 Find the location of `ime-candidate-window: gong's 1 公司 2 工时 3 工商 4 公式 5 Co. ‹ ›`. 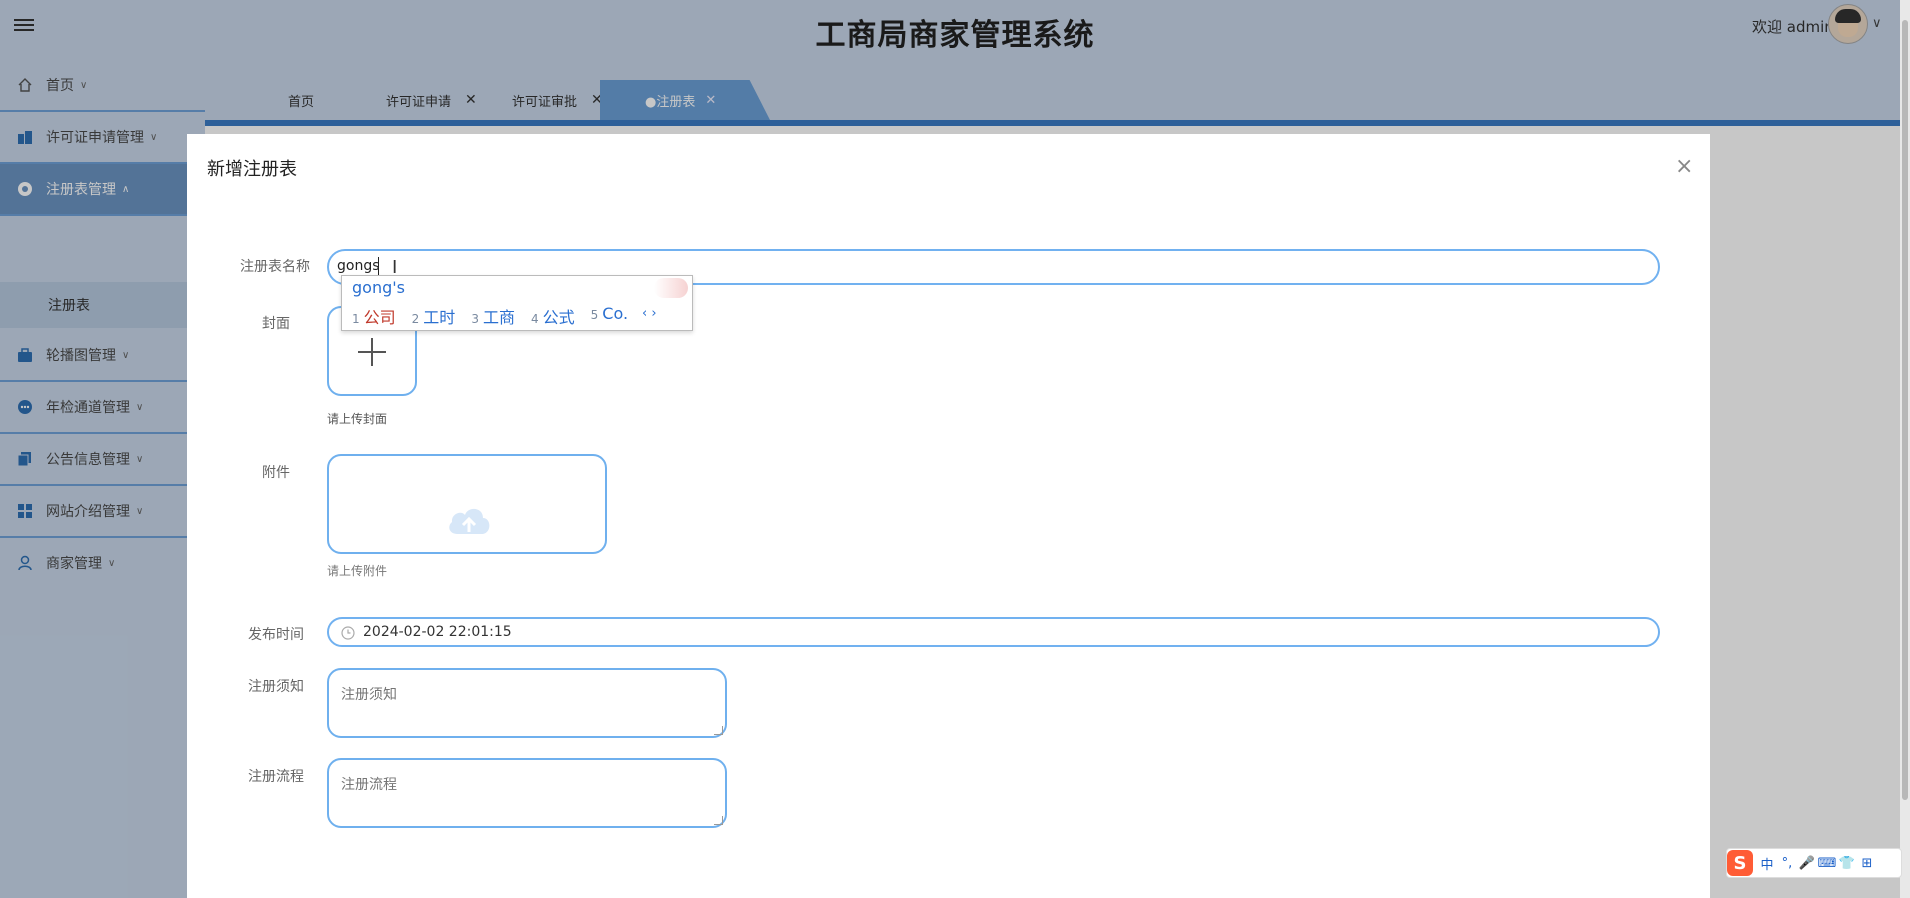

ime-candidate-window: gong's 1 公司 2 工时 3 工商 4 公式 5 Co. ‹ › is located at coordinates (517, 303).